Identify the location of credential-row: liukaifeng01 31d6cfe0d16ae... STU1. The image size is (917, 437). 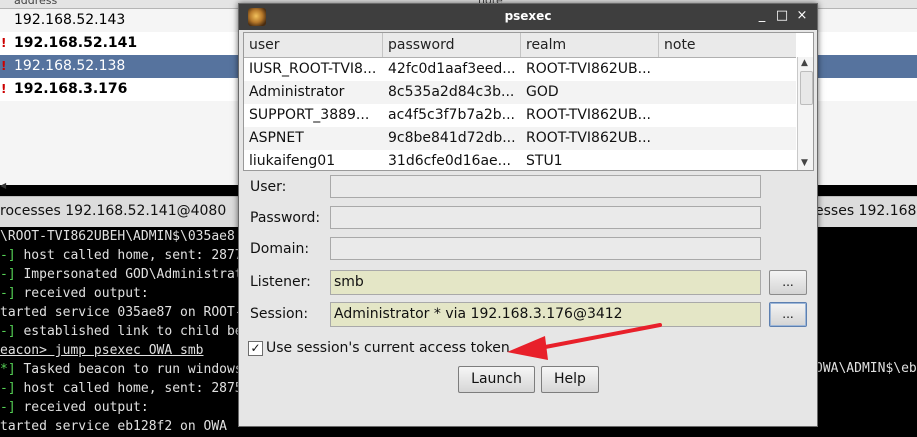
(520, 160).